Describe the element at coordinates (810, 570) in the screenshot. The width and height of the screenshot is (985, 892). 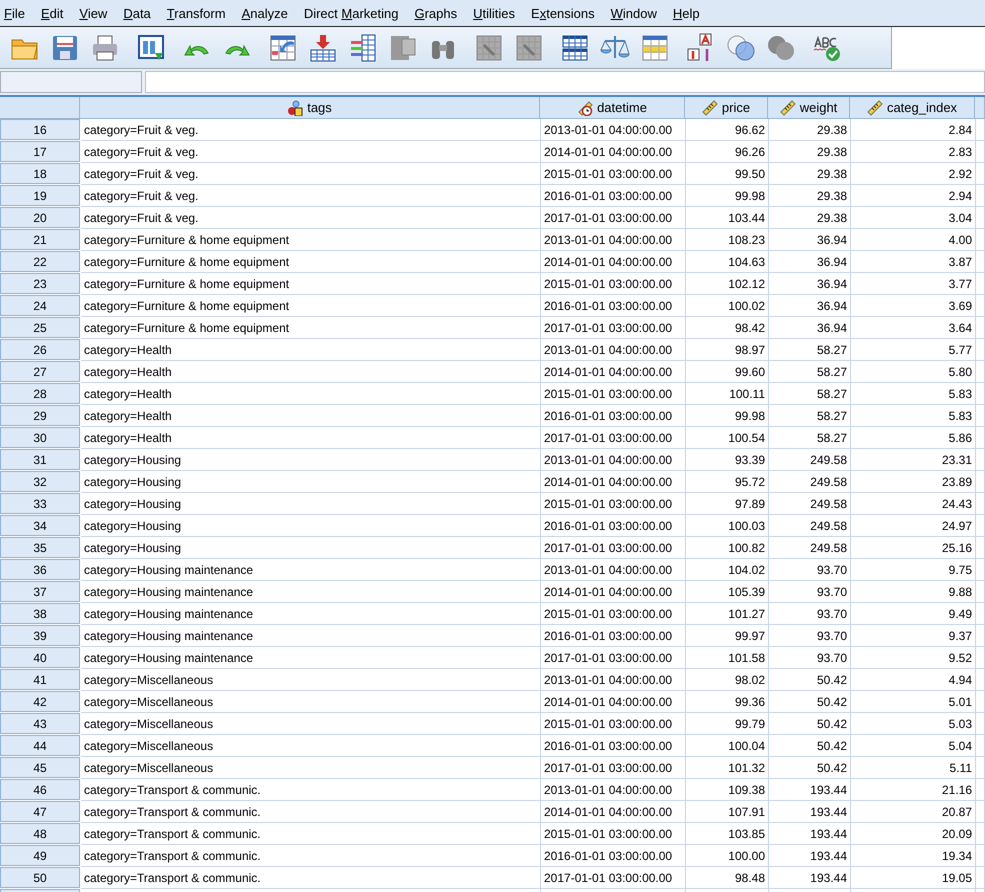
I see `table-cell: 93.70` at that location.